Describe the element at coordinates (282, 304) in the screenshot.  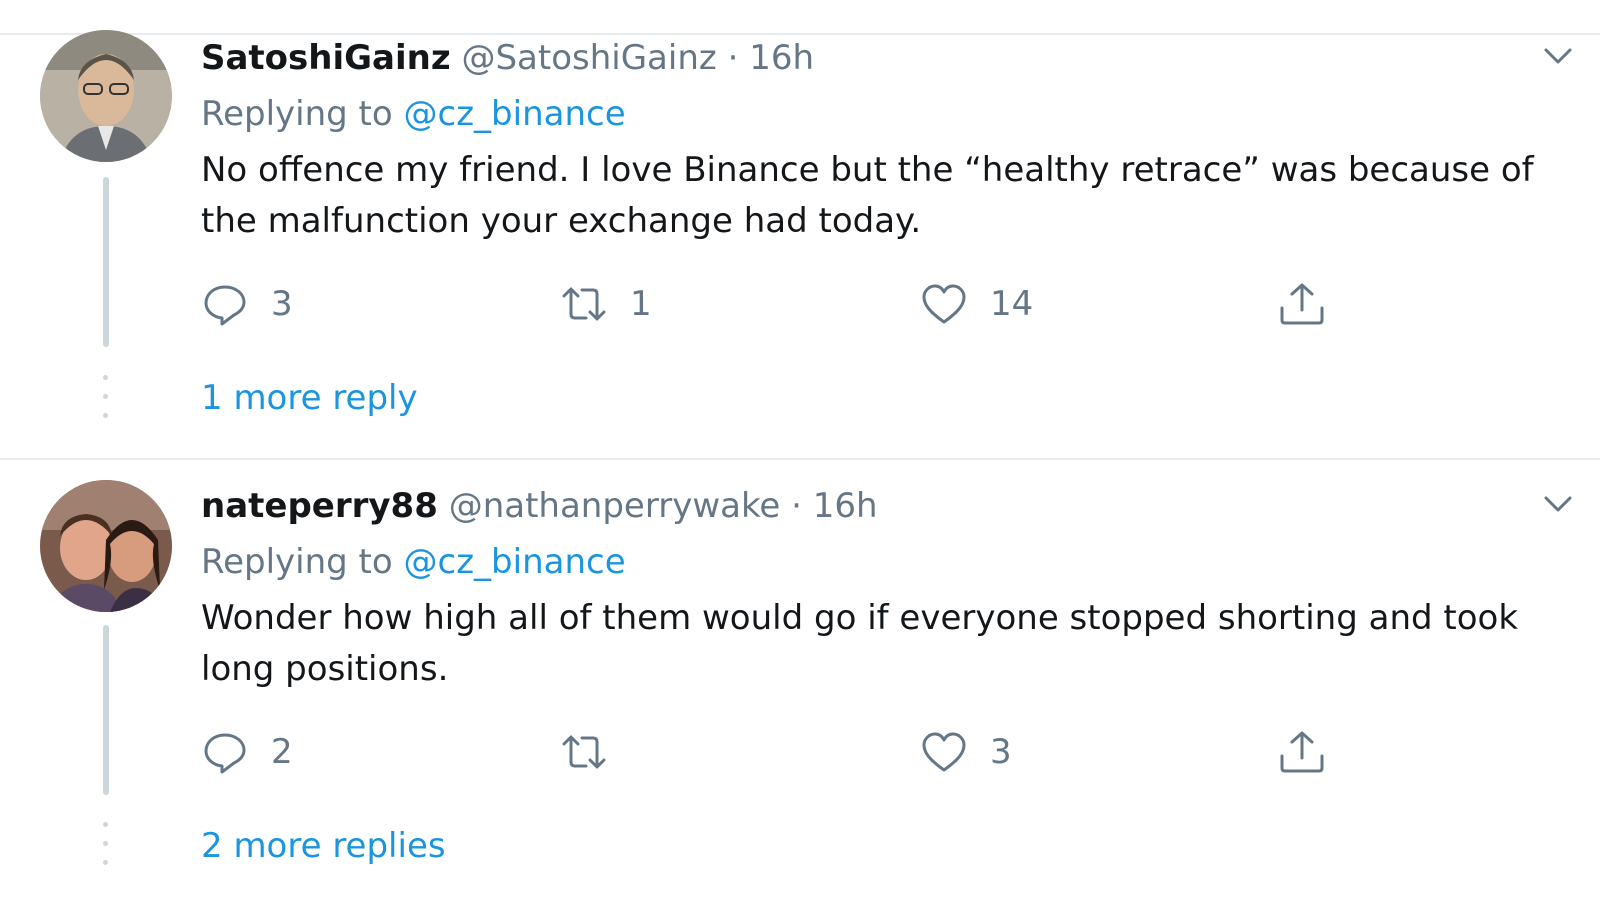
I see `reply-count: 3` at that location.